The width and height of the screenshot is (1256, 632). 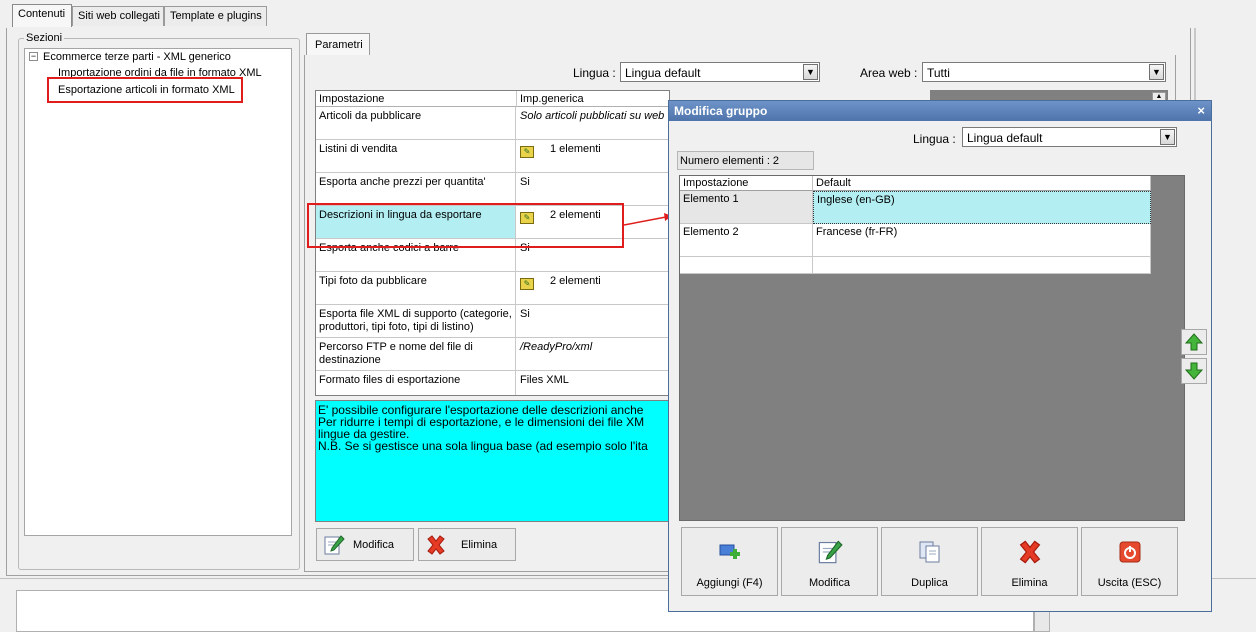 I want to click on row-value: Solo articoli pubblicati su web, so click(x=592, y=116).